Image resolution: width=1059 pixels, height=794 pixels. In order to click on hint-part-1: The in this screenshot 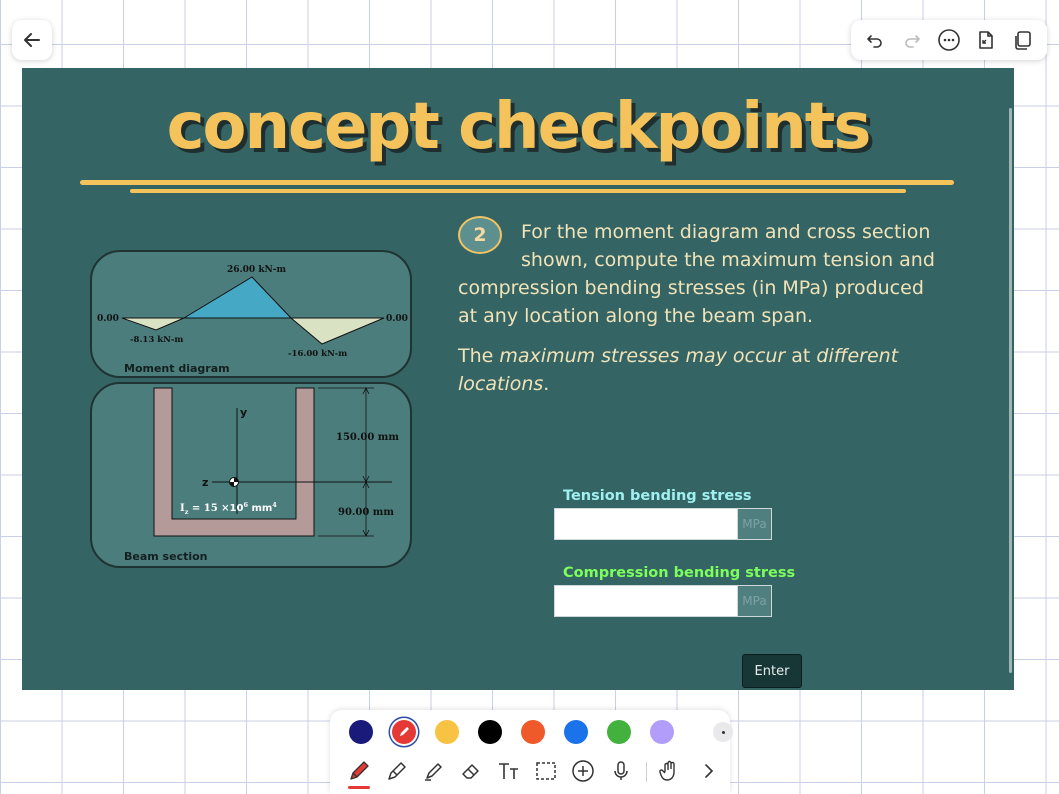, I will do `click(479, 356)`.